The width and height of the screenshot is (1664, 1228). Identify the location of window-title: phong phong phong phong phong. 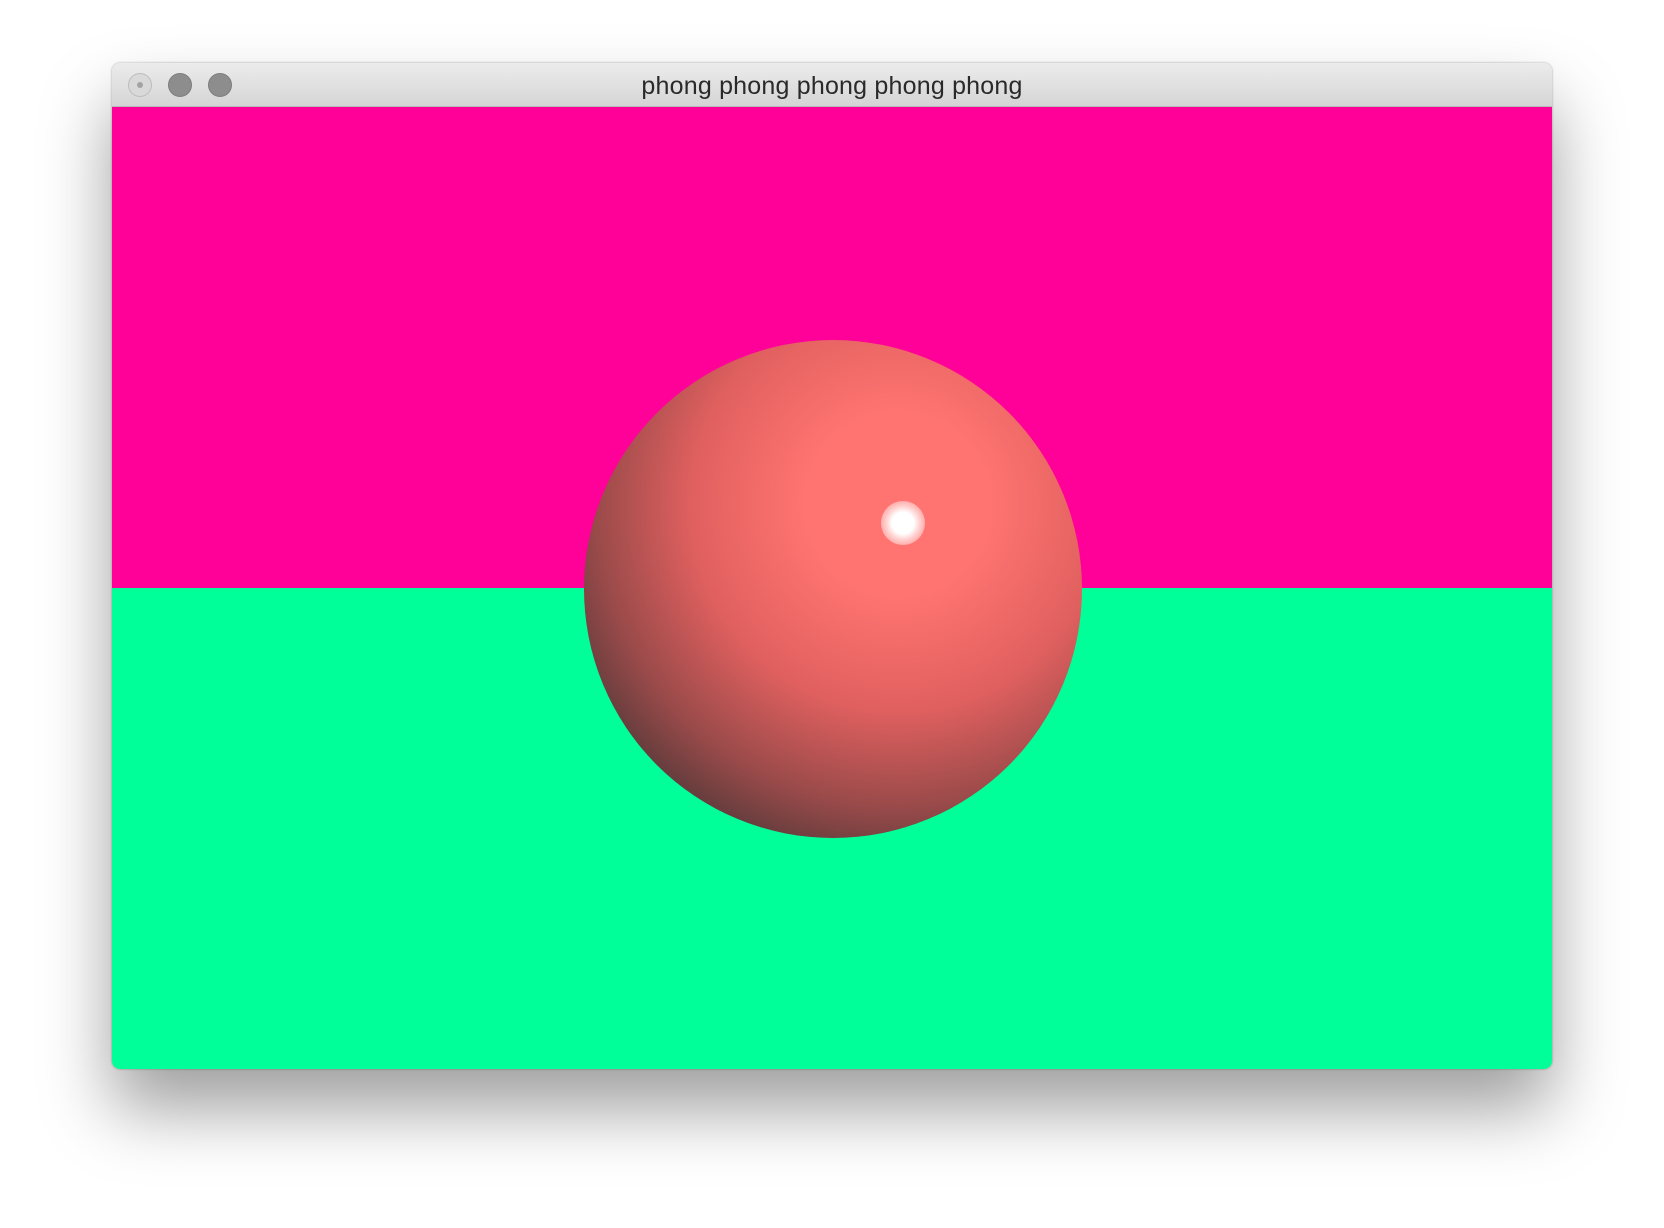
(832, 86).